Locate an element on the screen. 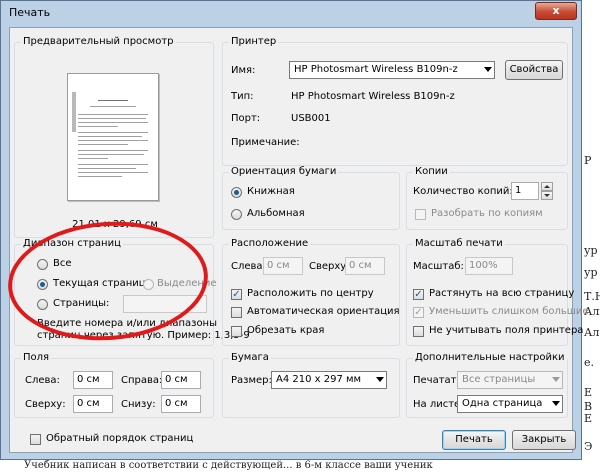  shrink-label: Уменьшить слишком большие is located at coordinates (509, 311).